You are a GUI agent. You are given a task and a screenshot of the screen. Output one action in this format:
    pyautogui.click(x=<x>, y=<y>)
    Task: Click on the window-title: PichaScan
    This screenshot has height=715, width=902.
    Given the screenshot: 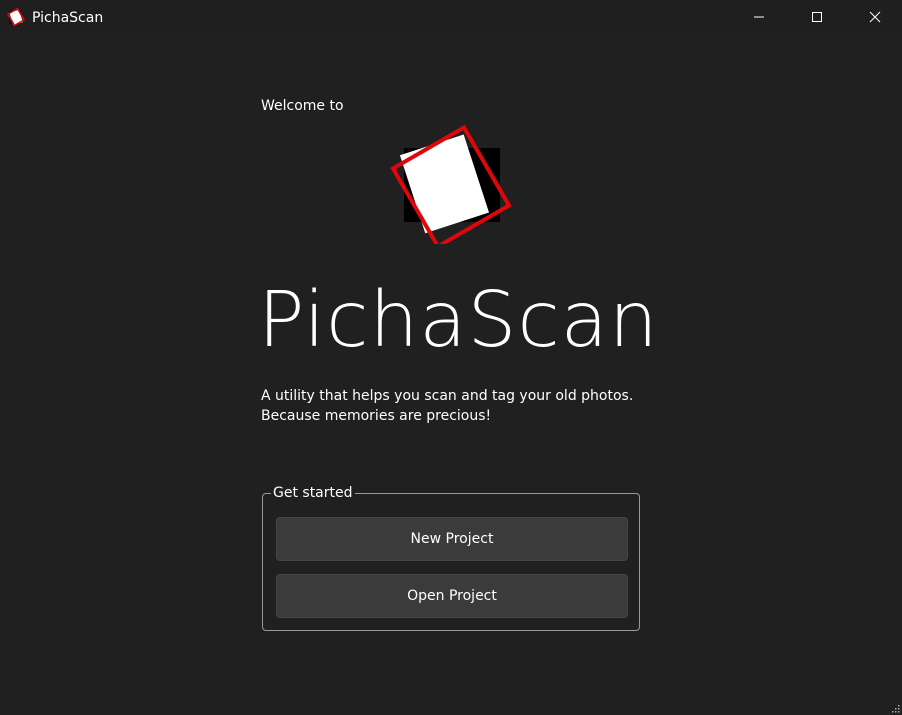 What is the action you would take?
    pyautogui.click(x=68, y=18)
    